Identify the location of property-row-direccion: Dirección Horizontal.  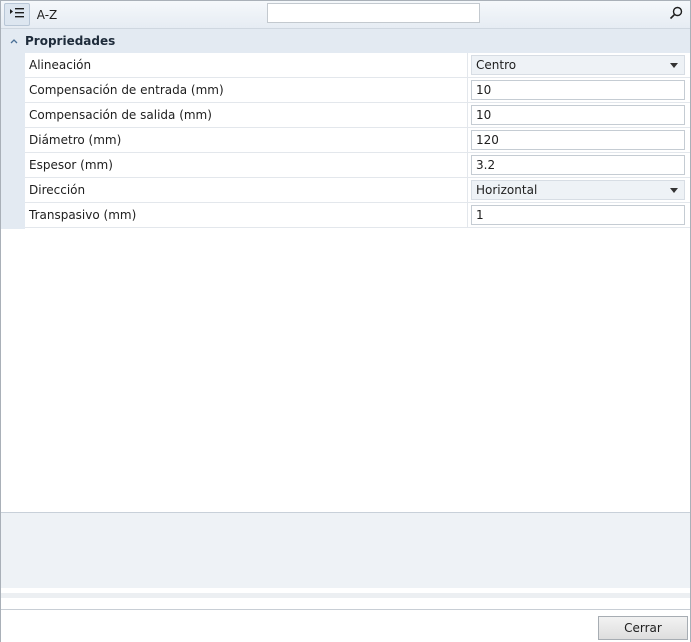
(357, 190).